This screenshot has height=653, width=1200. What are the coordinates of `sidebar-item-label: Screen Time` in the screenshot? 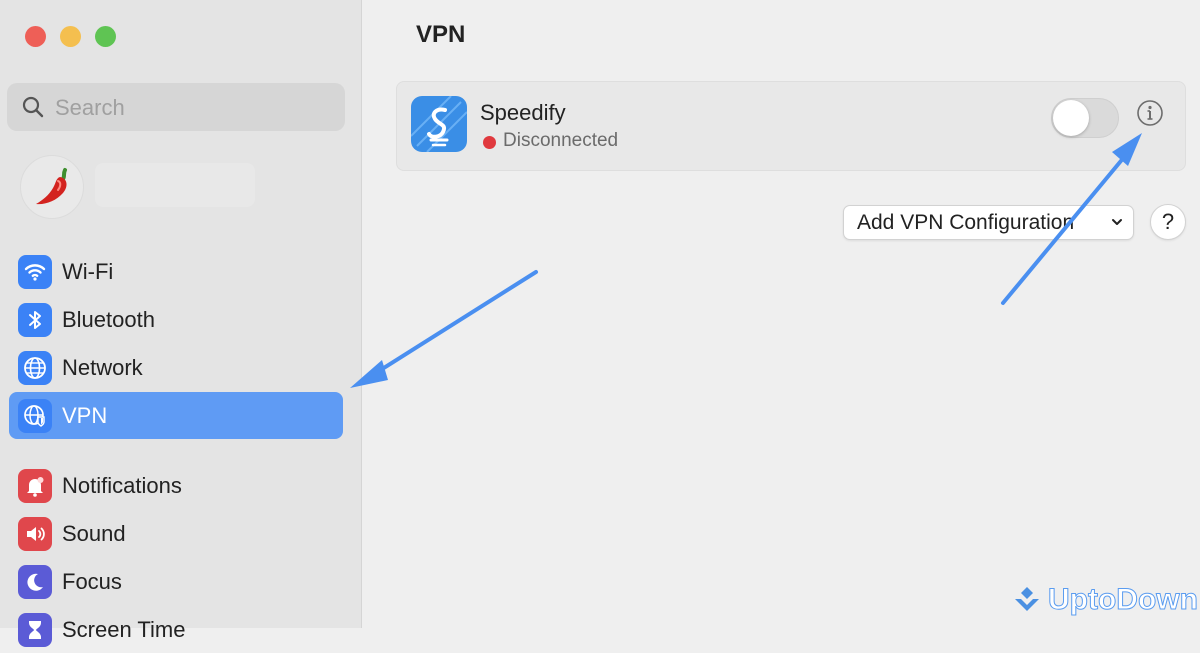 It's located at (124, 629).